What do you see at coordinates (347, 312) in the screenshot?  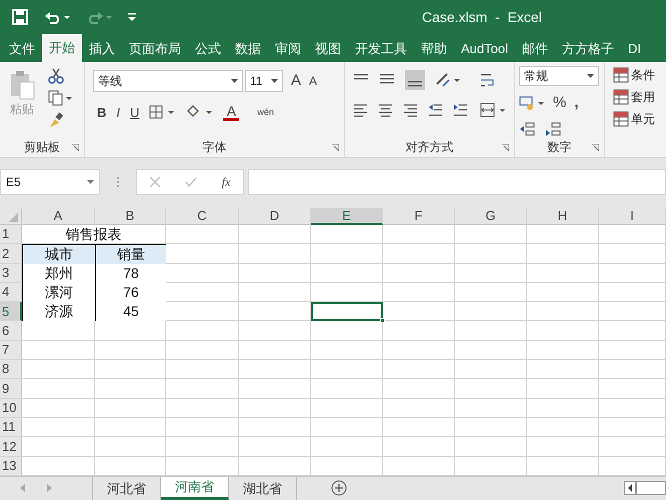 I see `selected-cell` at bounding box center [347, 312].